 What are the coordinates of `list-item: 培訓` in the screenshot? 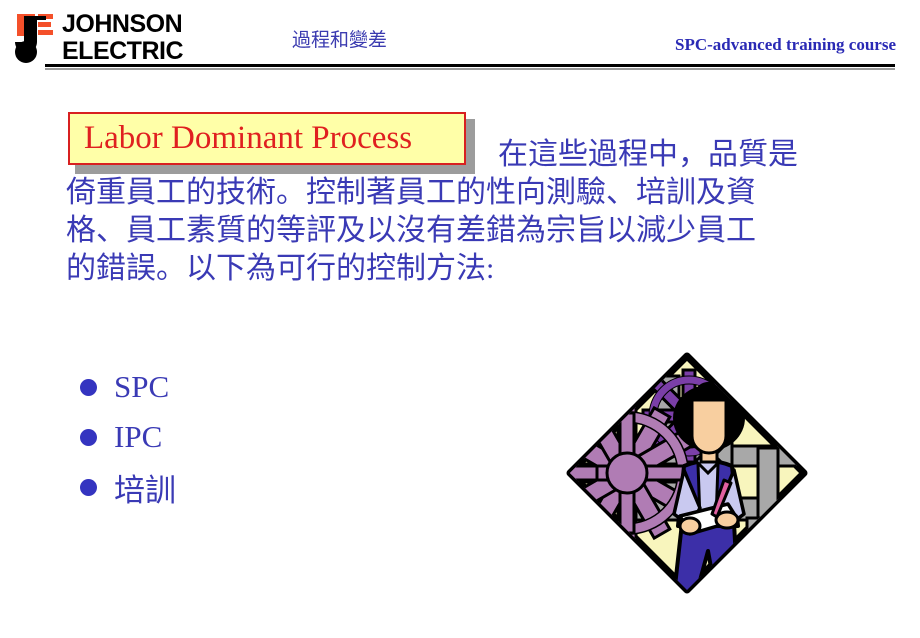 It's located at (230, 487).